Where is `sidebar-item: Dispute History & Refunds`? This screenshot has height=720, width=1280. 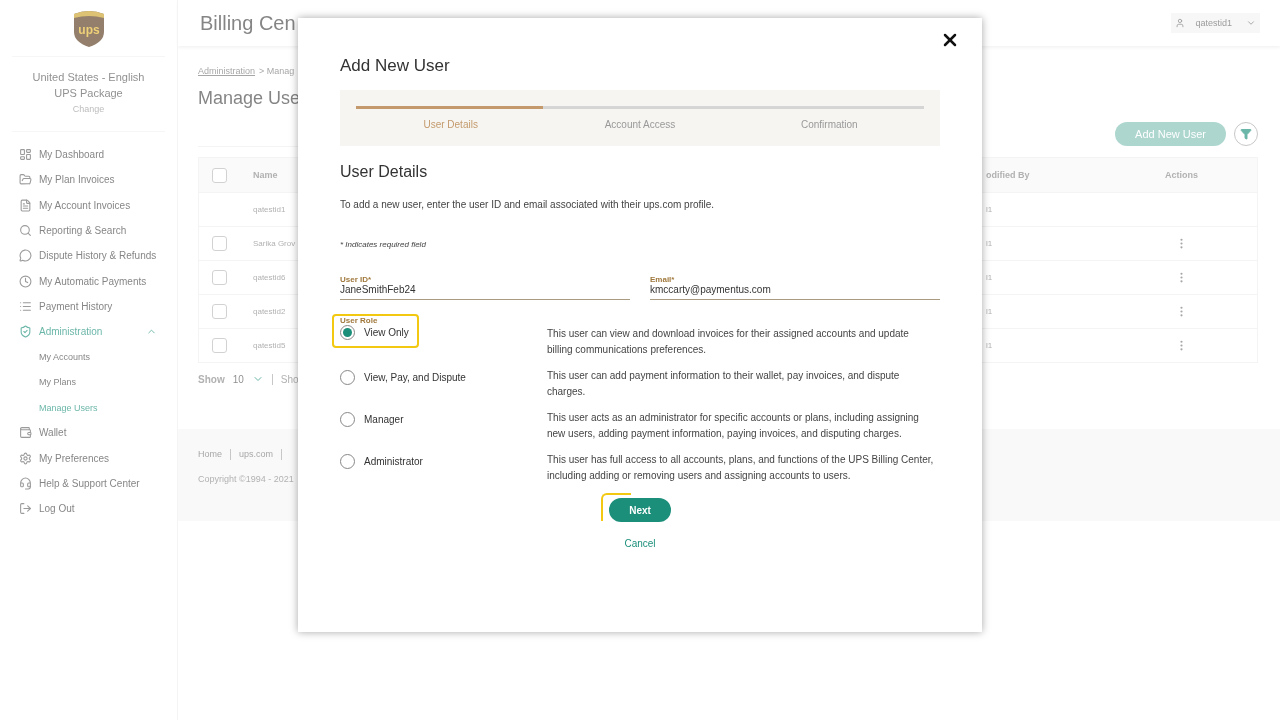
sidebar-item: Dispute History & Refunds is located at coordinates (88, 256).